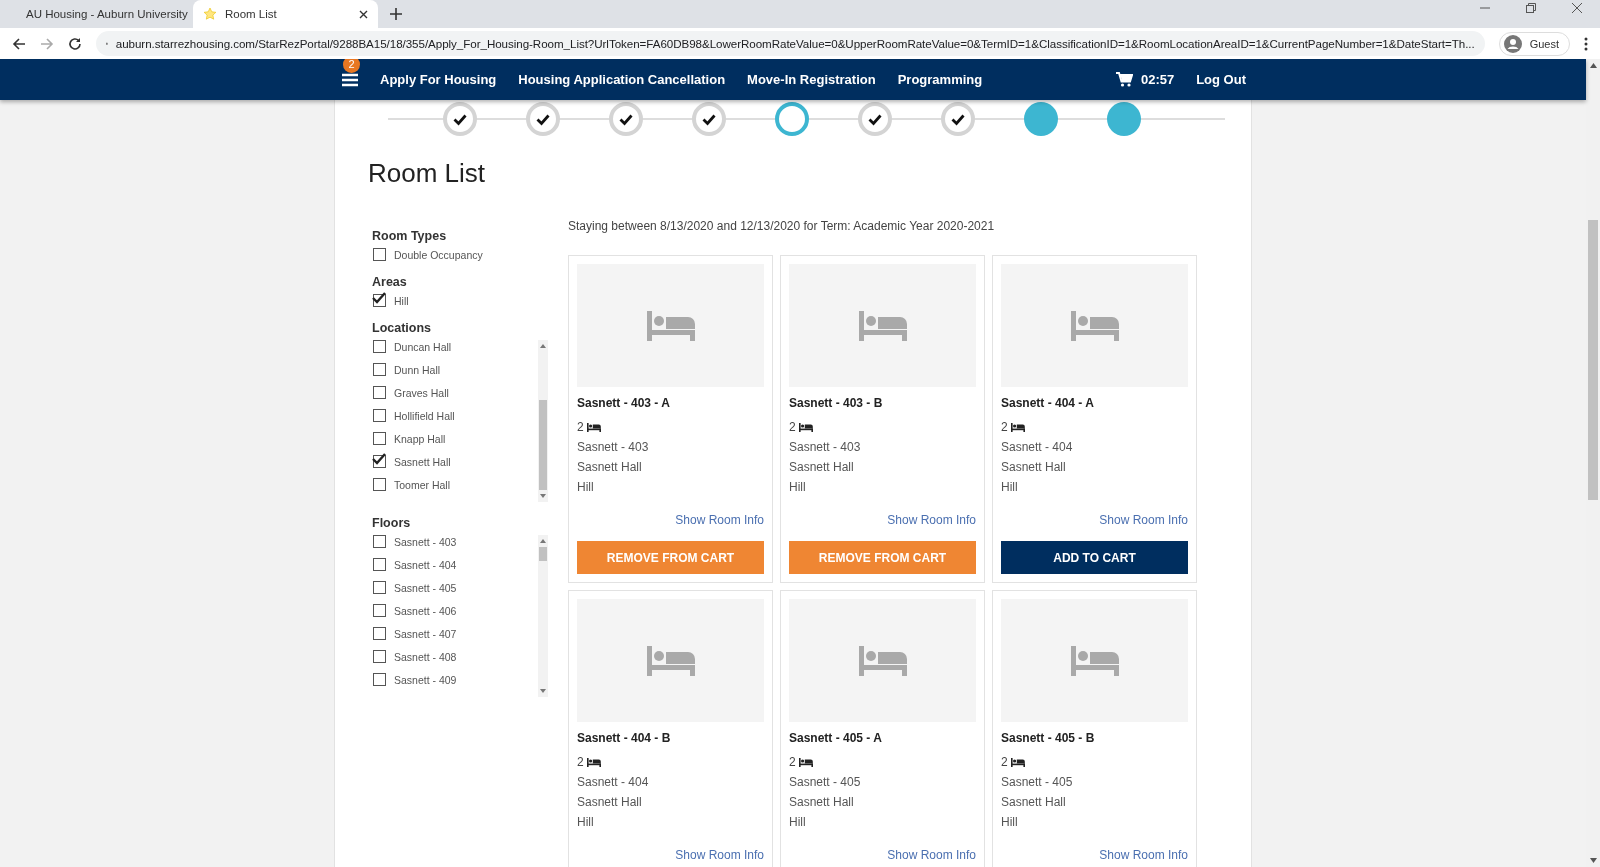 Image resolution: width=1600 pixels, height=867 pixels. I want to click on room-name: Sasnett - 404 - B, so click(624, 738).